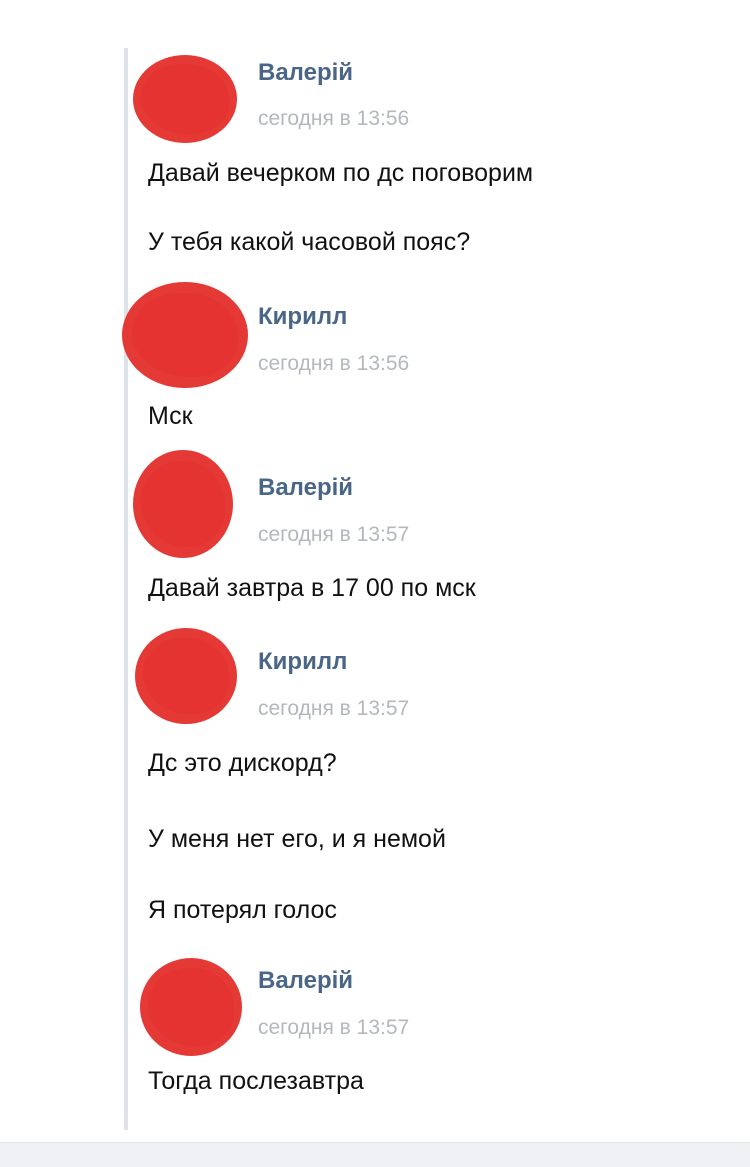  What do you see at coordinates (375, 1154) in the screenshot?
I see `footer-bar` at bounding box center [375, 1154].